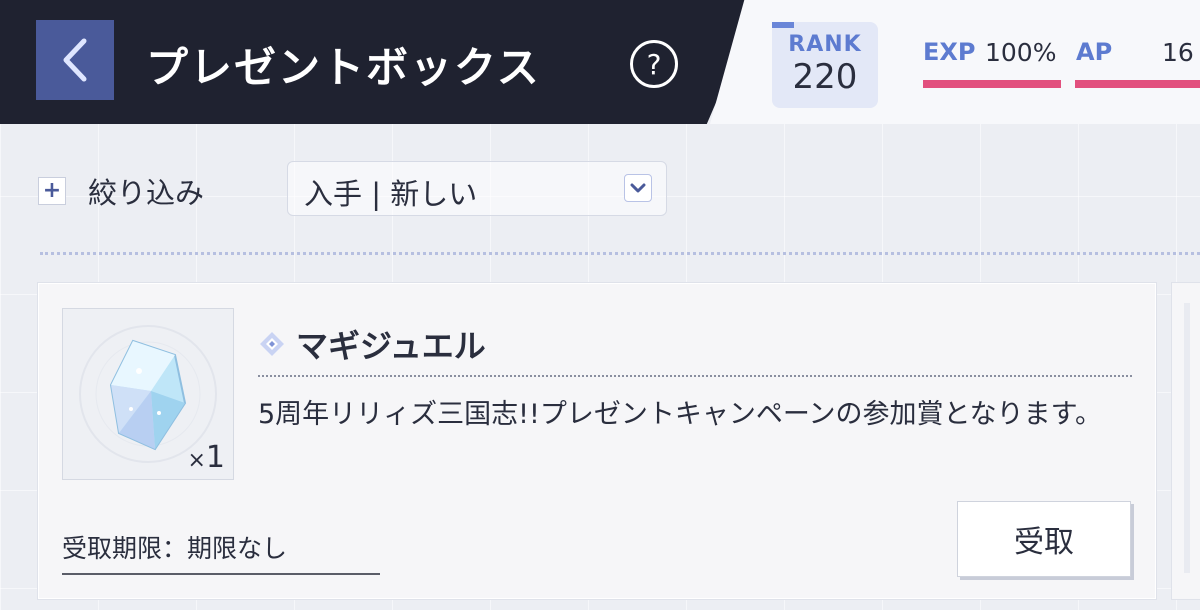  I want to click on section-divider, so click(620, 253).